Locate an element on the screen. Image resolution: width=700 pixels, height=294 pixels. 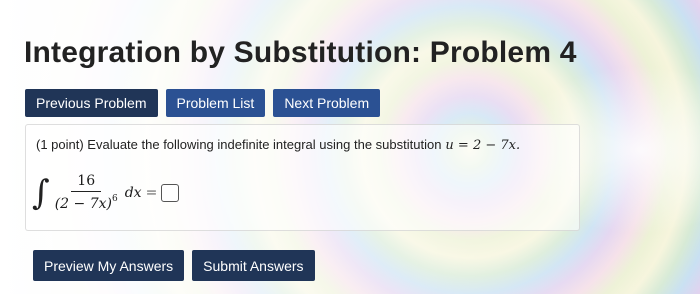
integral-expression: ∫ 16 (2 − 7x)6 dx = is located at coordinates (106, 192).